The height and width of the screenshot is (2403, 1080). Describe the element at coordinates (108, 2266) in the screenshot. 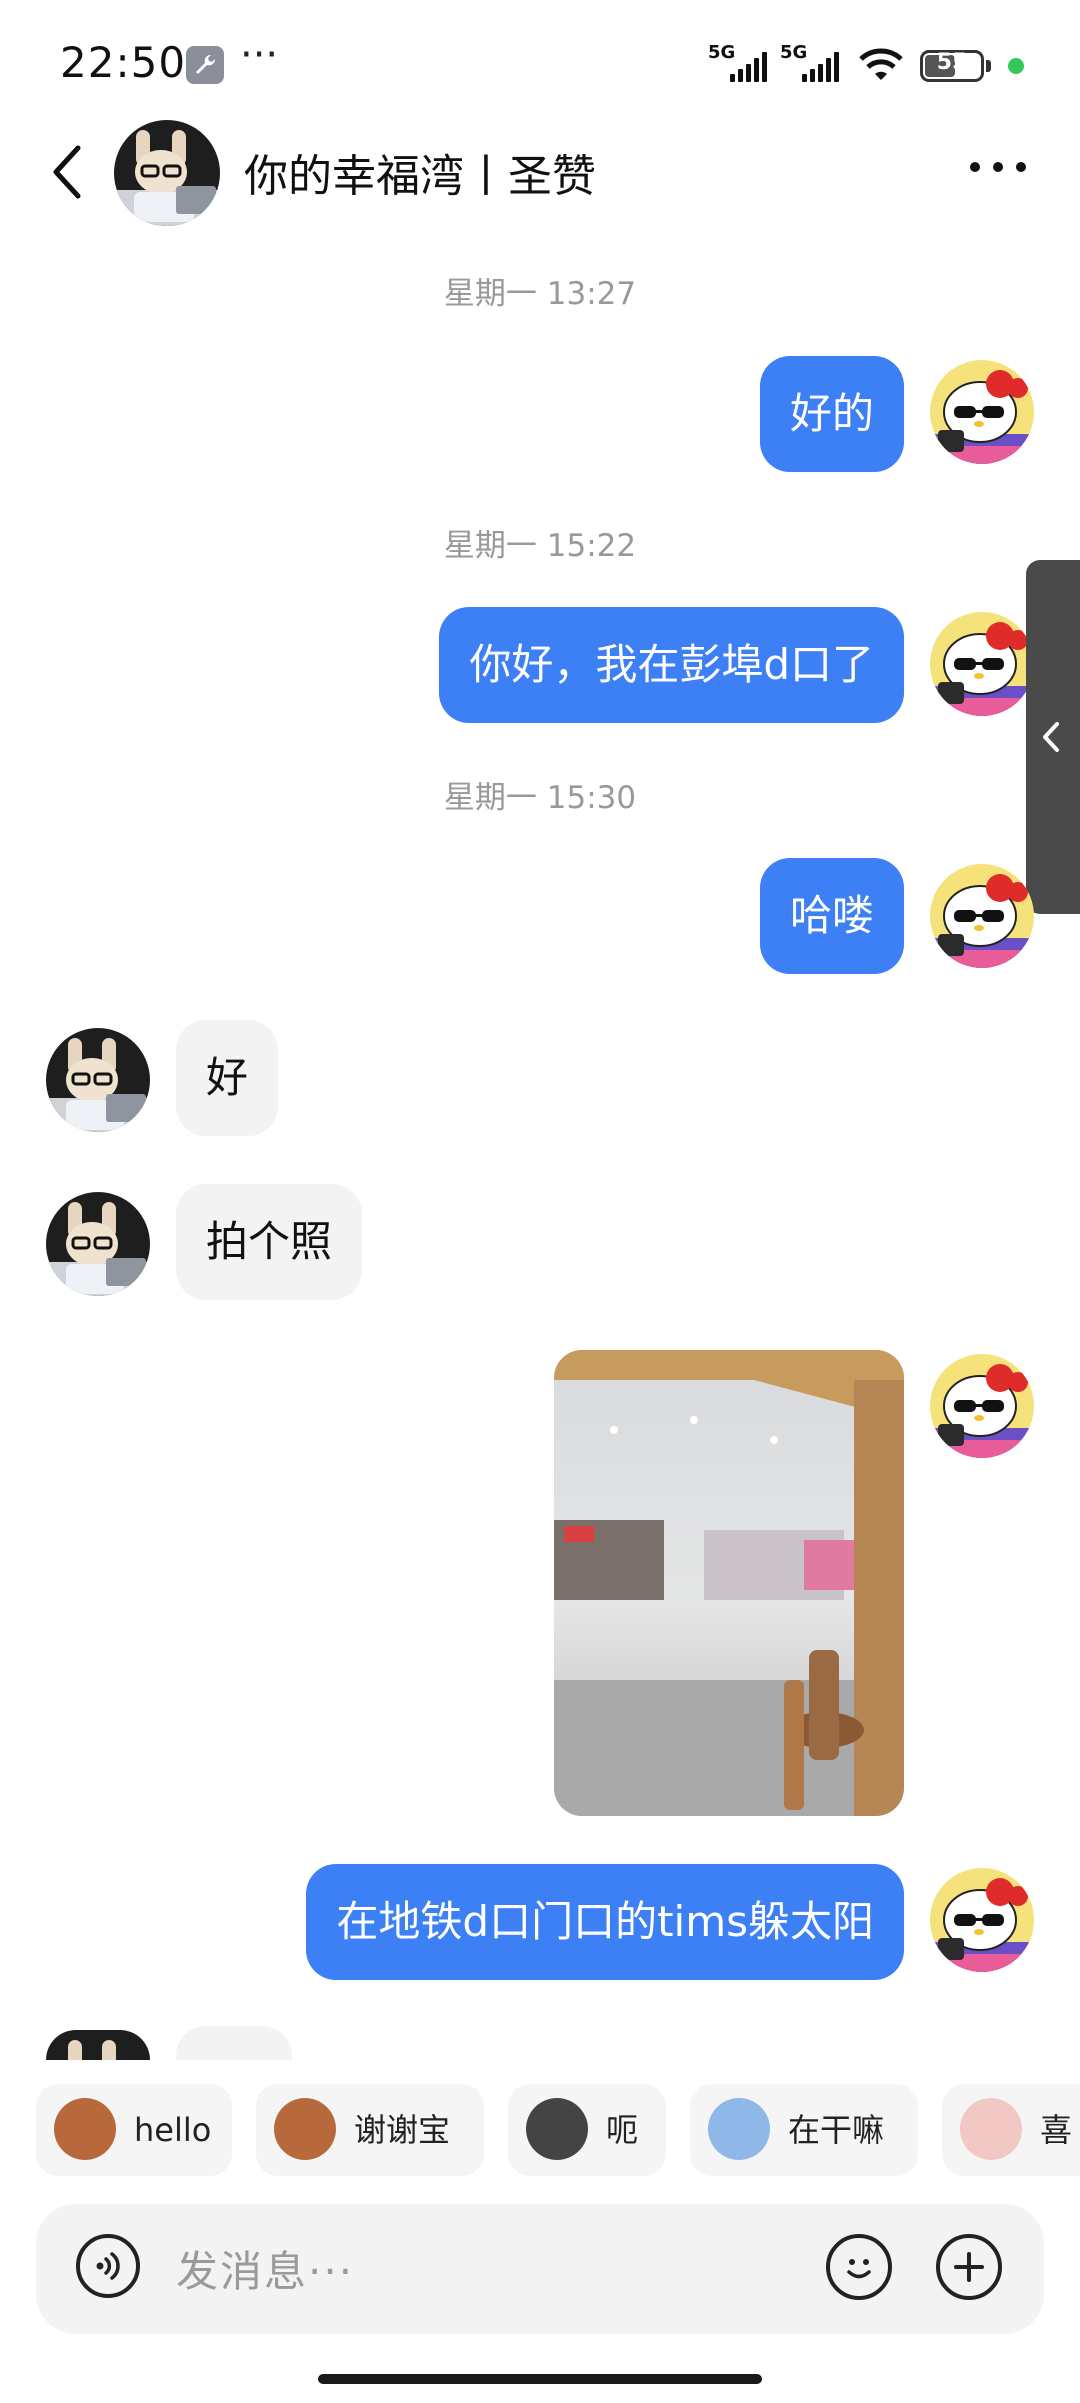

I see `voice-icon` at that location.